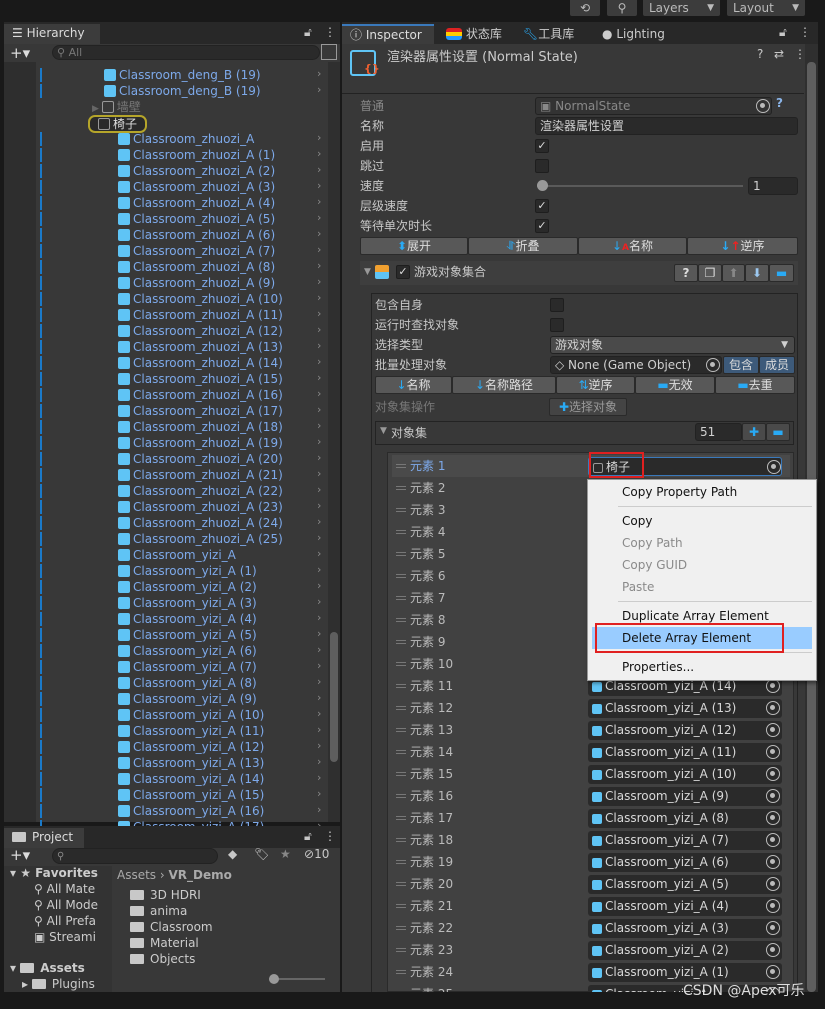  I want to click on hierarchy-item: Classroom_zhuozi_A (13), so click(200, 347).